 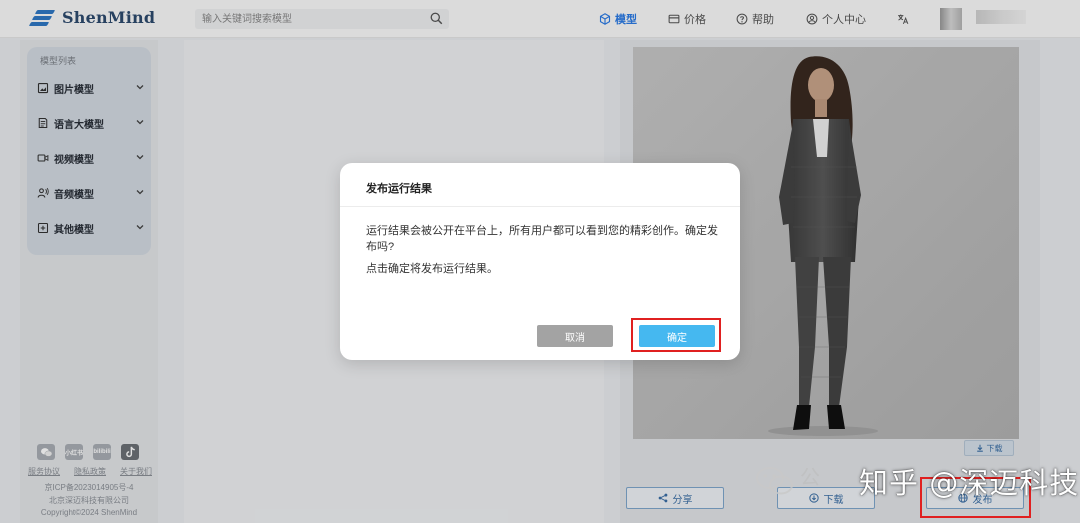 What do you see at coordinates (676, 335) in the screenshot?
I see `highlight-box-confirm` at bounding box center [676, 335].